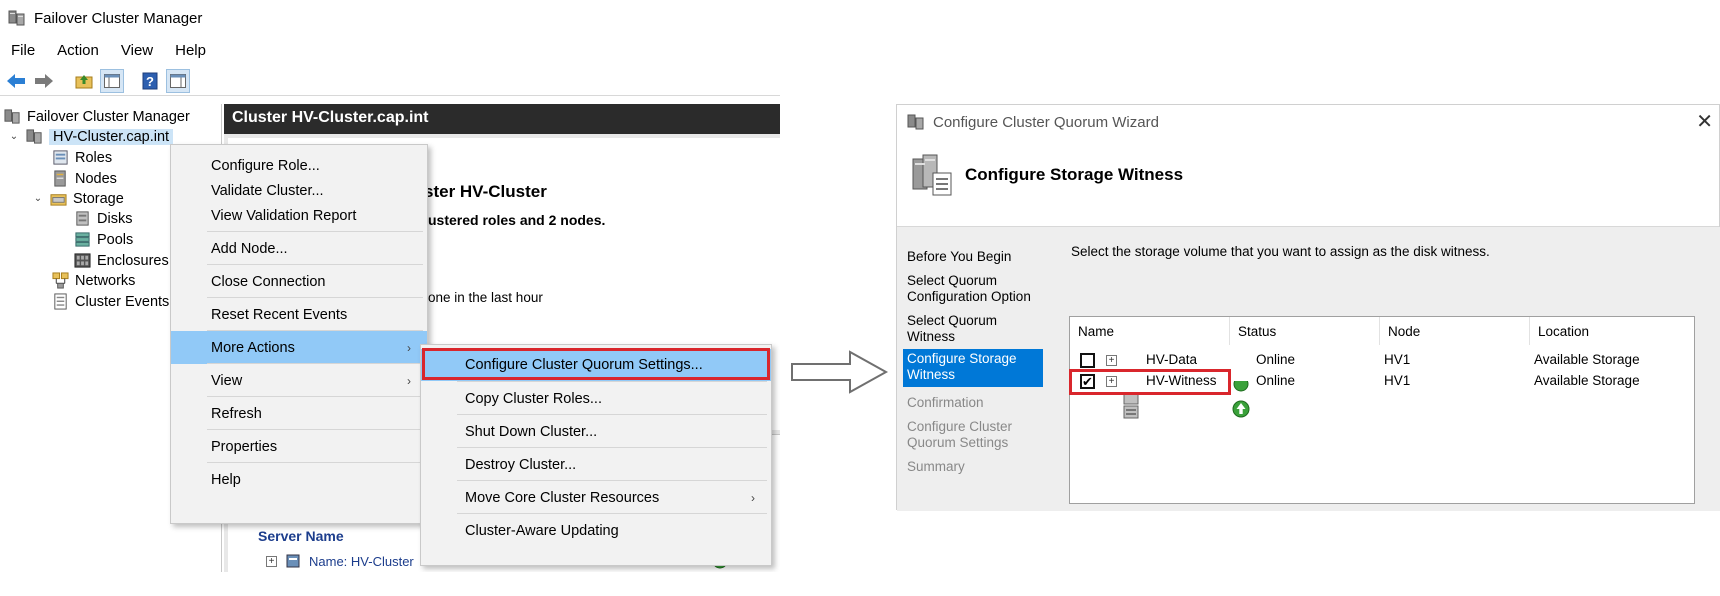  What do you see at coordinates (1308, 183) in the screenshot?
I see `wizard-header: Configure Storage Witness` at bounding box center [1308, 183].